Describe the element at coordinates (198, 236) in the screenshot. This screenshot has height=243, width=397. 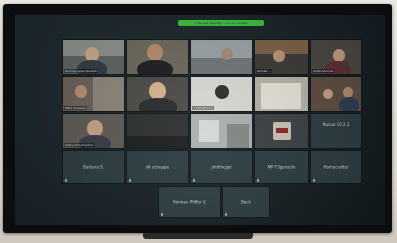
I see `monitor-stand` at that location.